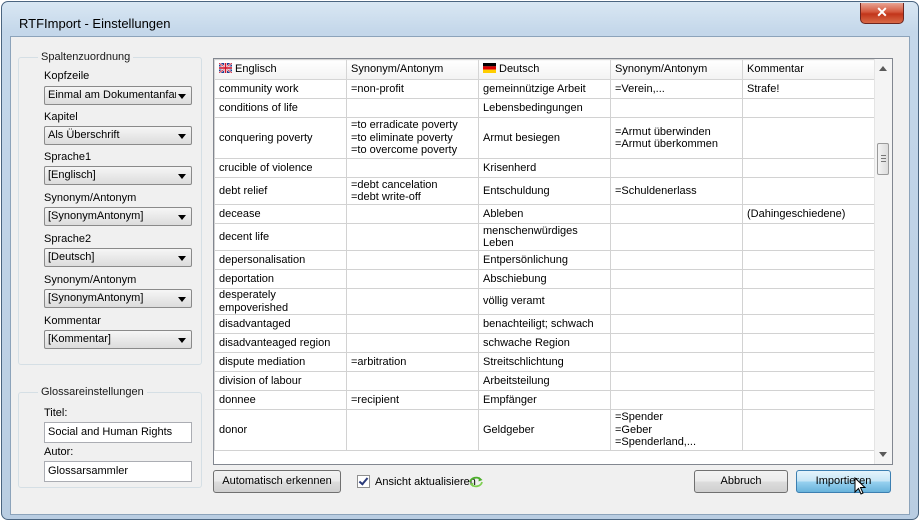 The height and width of the screenshot is (523, 922). Describe the element at coordinates (280, 69) in the screenshot. I see `column-header-englisch: Englisch` at that location.